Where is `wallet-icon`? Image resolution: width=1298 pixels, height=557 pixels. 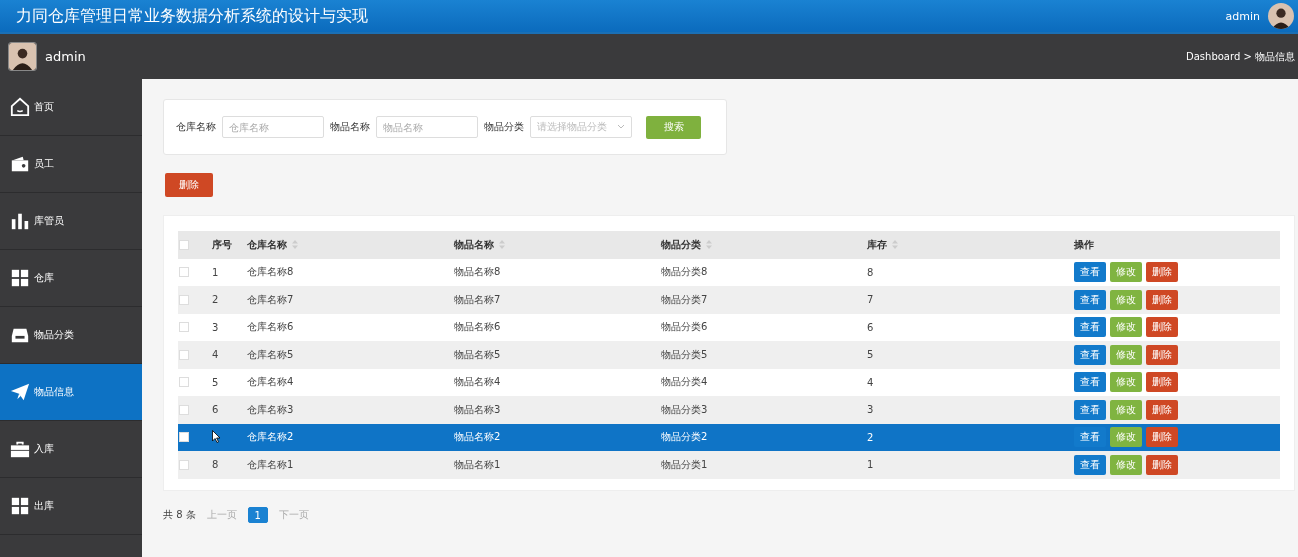 wallet-icon is located at coordinates (20, 164).